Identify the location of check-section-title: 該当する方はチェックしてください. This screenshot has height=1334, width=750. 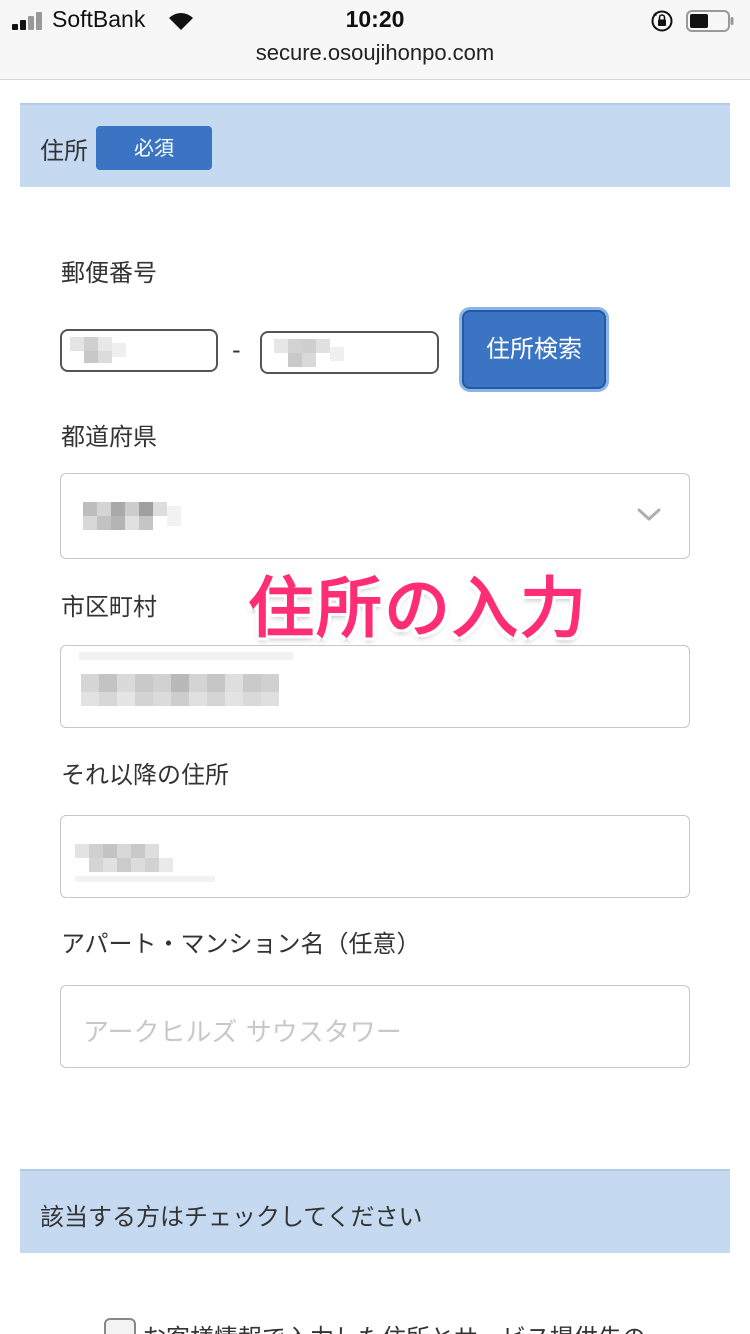
(231, 1217).